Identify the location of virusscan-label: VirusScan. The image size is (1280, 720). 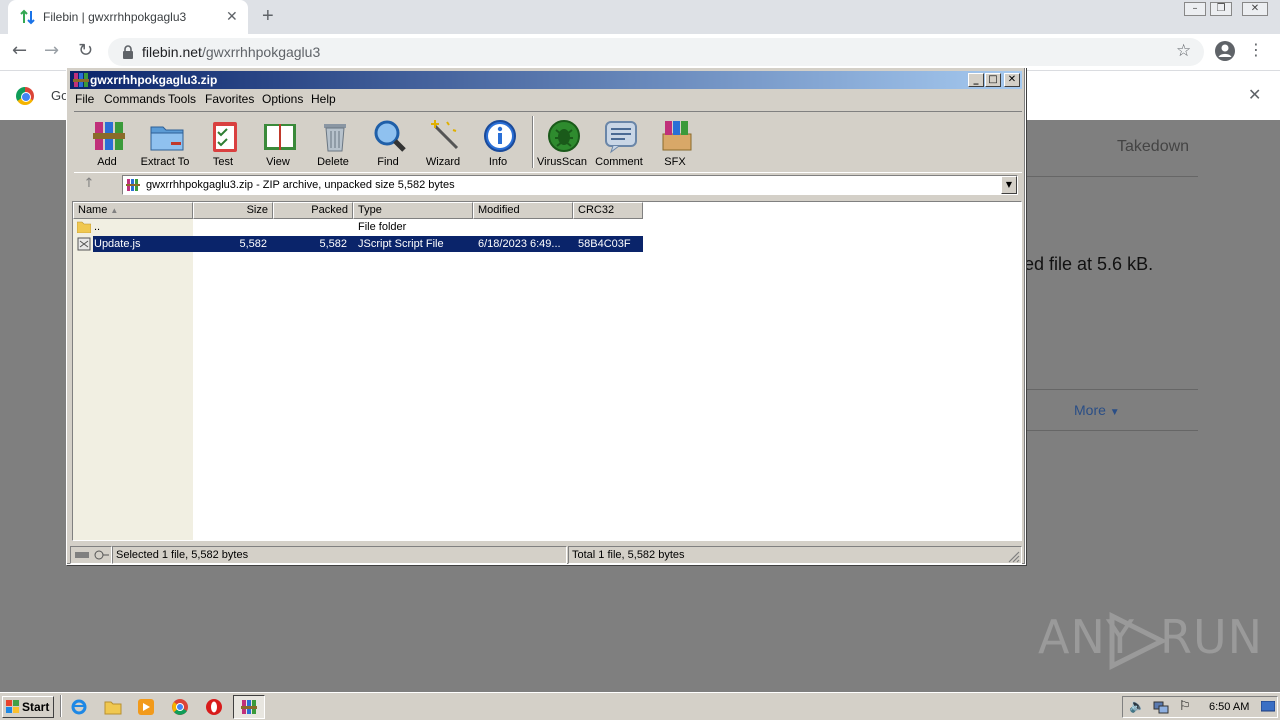
(562, 162).